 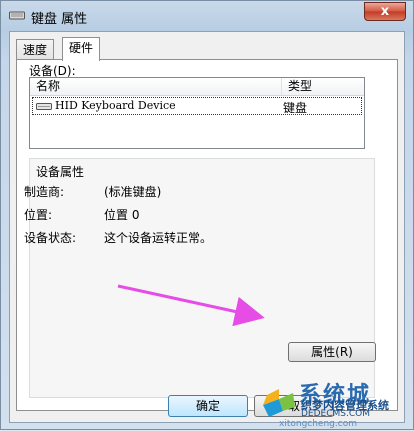 What do you see at coordinates (122, 215) in the screenshot?
I see `location-value: 位置 0` at bounding box center [122, 215].